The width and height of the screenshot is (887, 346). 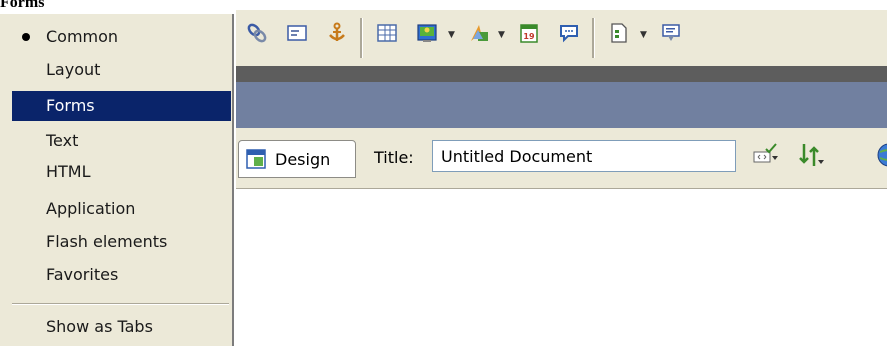 I want to click on comment-icon, so click(x=569, y=33).